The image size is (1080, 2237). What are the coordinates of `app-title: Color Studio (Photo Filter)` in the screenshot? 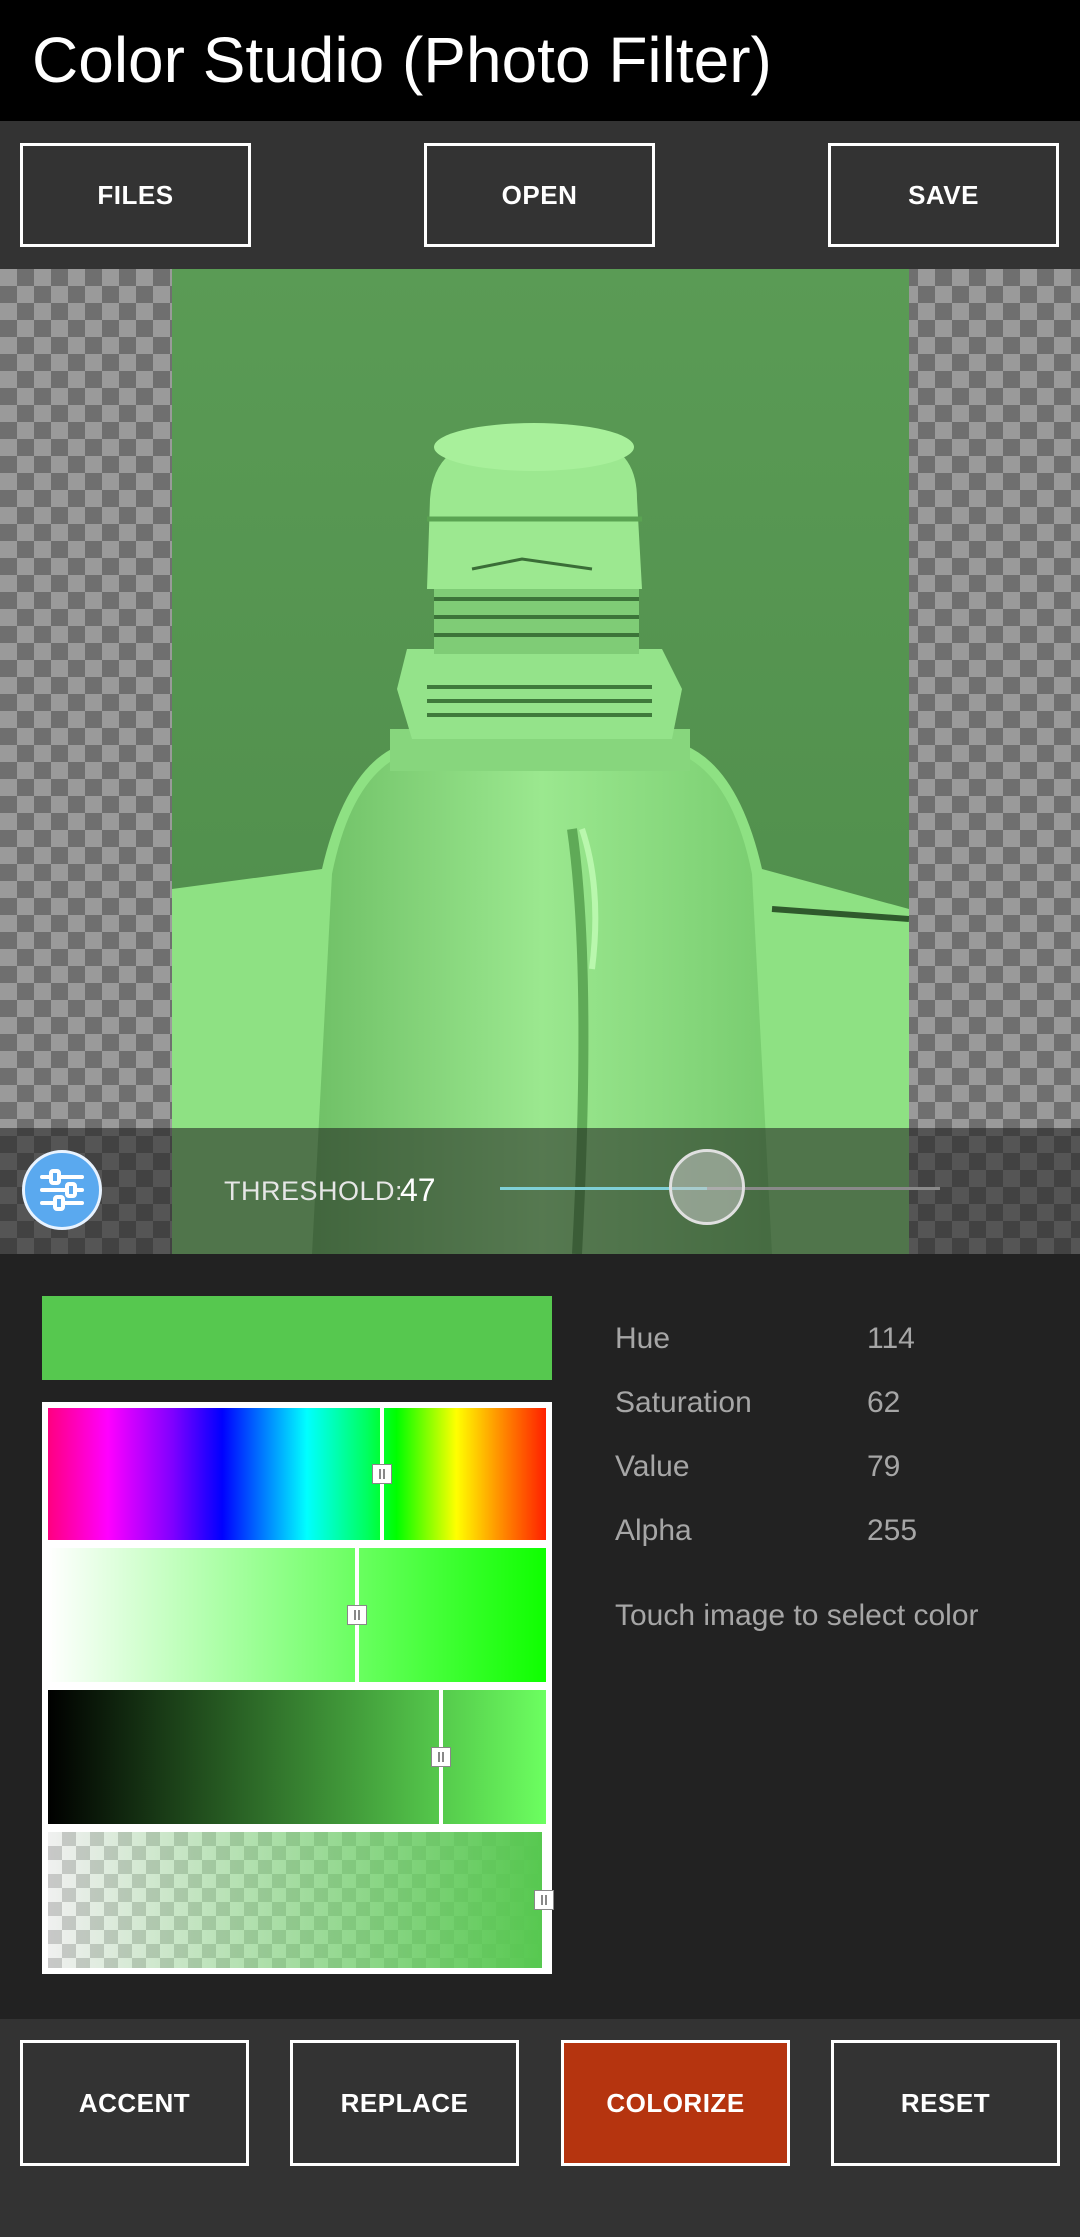 It's located at (402, 60).